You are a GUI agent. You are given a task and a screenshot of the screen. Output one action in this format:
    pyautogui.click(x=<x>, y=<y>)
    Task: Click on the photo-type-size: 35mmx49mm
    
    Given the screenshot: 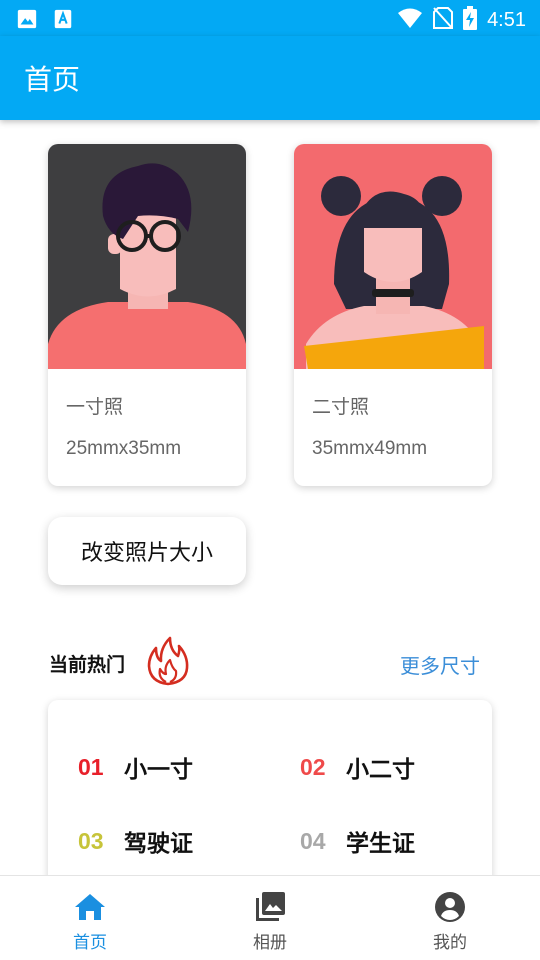 What is the action you would take?
    pyautogui.click(x=370, y=448)
    